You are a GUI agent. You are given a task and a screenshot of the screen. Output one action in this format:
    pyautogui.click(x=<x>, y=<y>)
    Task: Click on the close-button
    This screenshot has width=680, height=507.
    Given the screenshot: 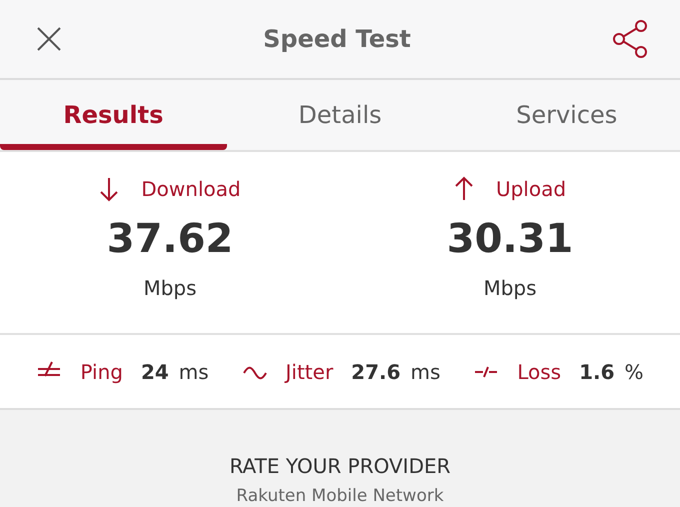 What is the action you would take?
    pyautogui.click(x=49, y=39)
    